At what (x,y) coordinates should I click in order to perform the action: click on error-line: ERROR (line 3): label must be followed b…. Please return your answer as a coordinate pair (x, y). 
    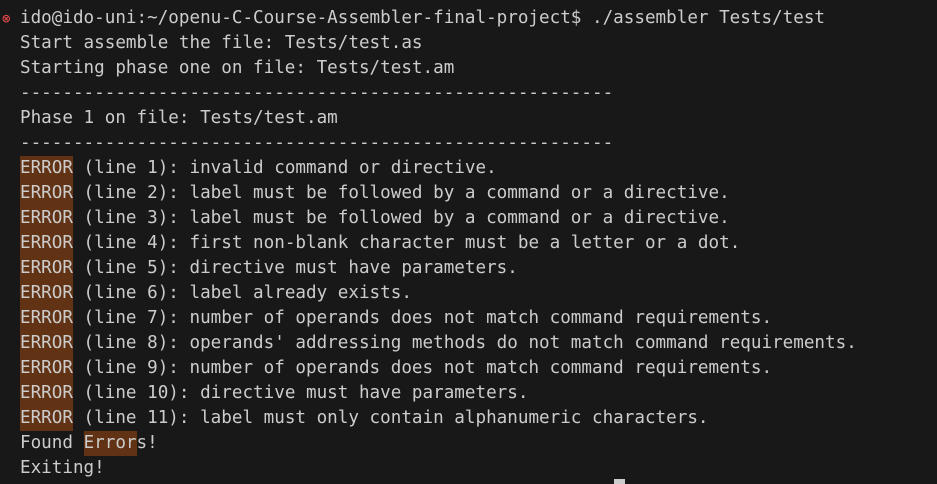
    Looking at the image, I should click on (469, 218).